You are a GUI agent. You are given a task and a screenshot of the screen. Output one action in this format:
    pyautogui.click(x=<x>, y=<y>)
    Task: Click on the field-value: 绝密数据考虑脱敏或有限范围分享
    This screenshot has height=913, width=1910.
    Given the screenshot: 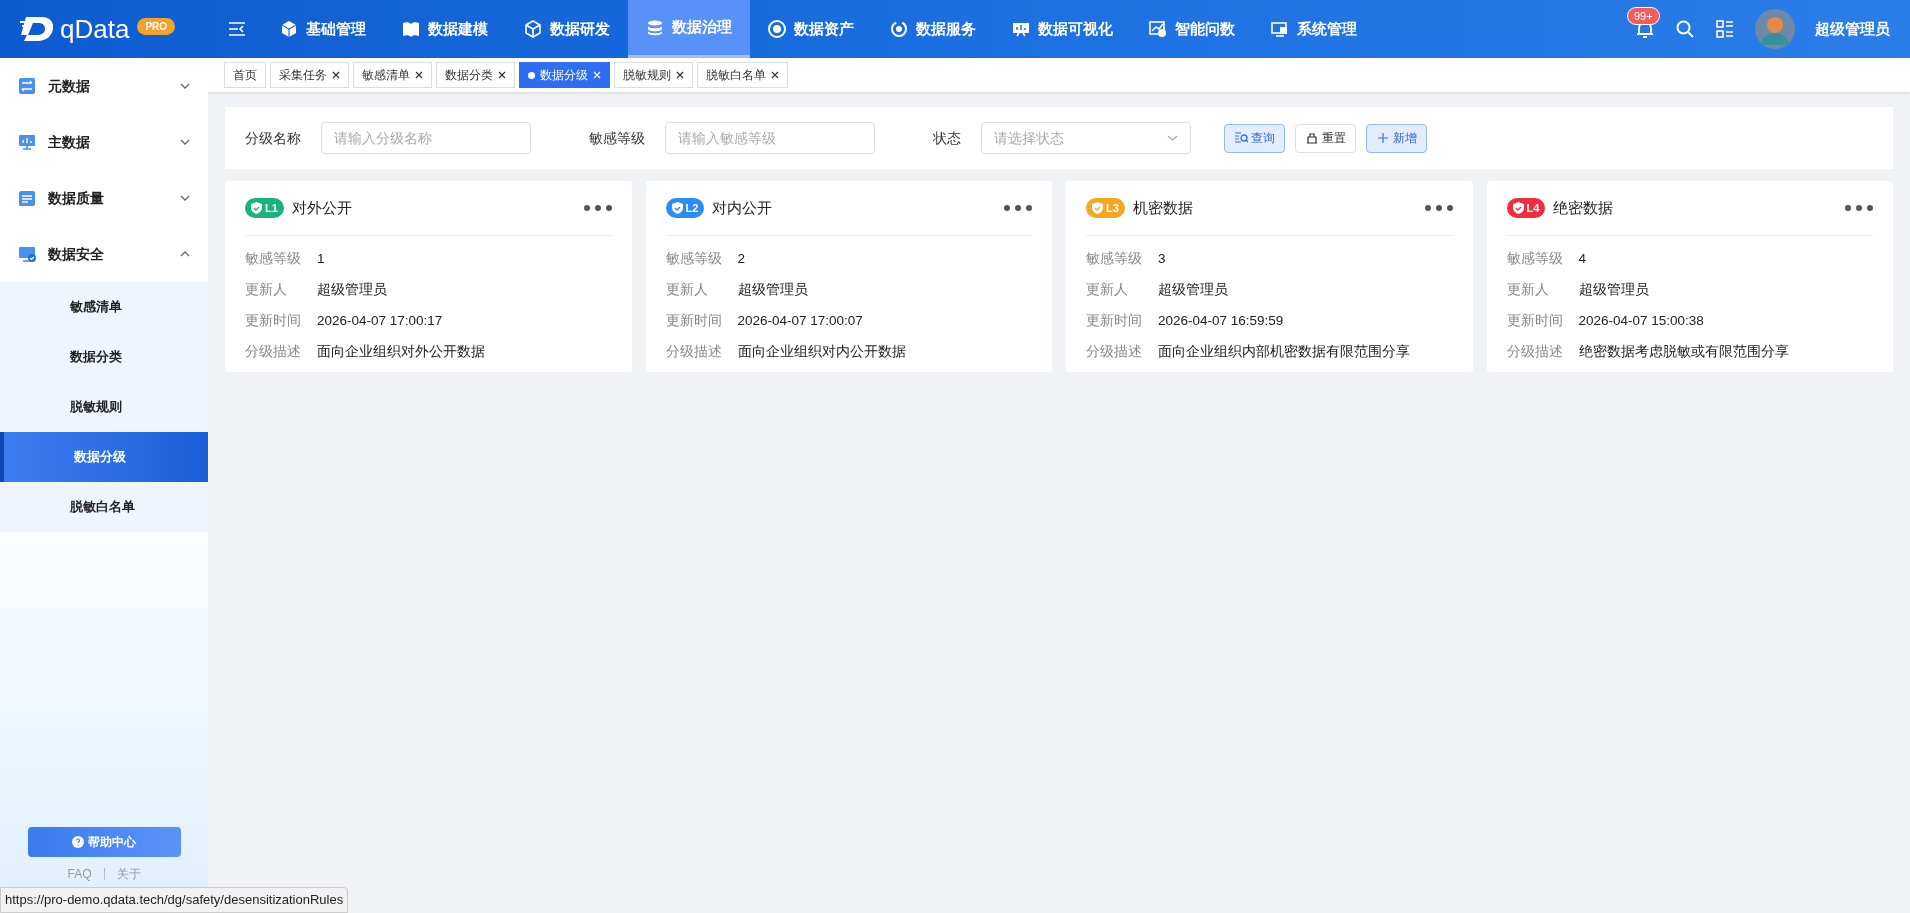 What is the action you would take?
    pyautogui.click(x=1683, y=352)
    